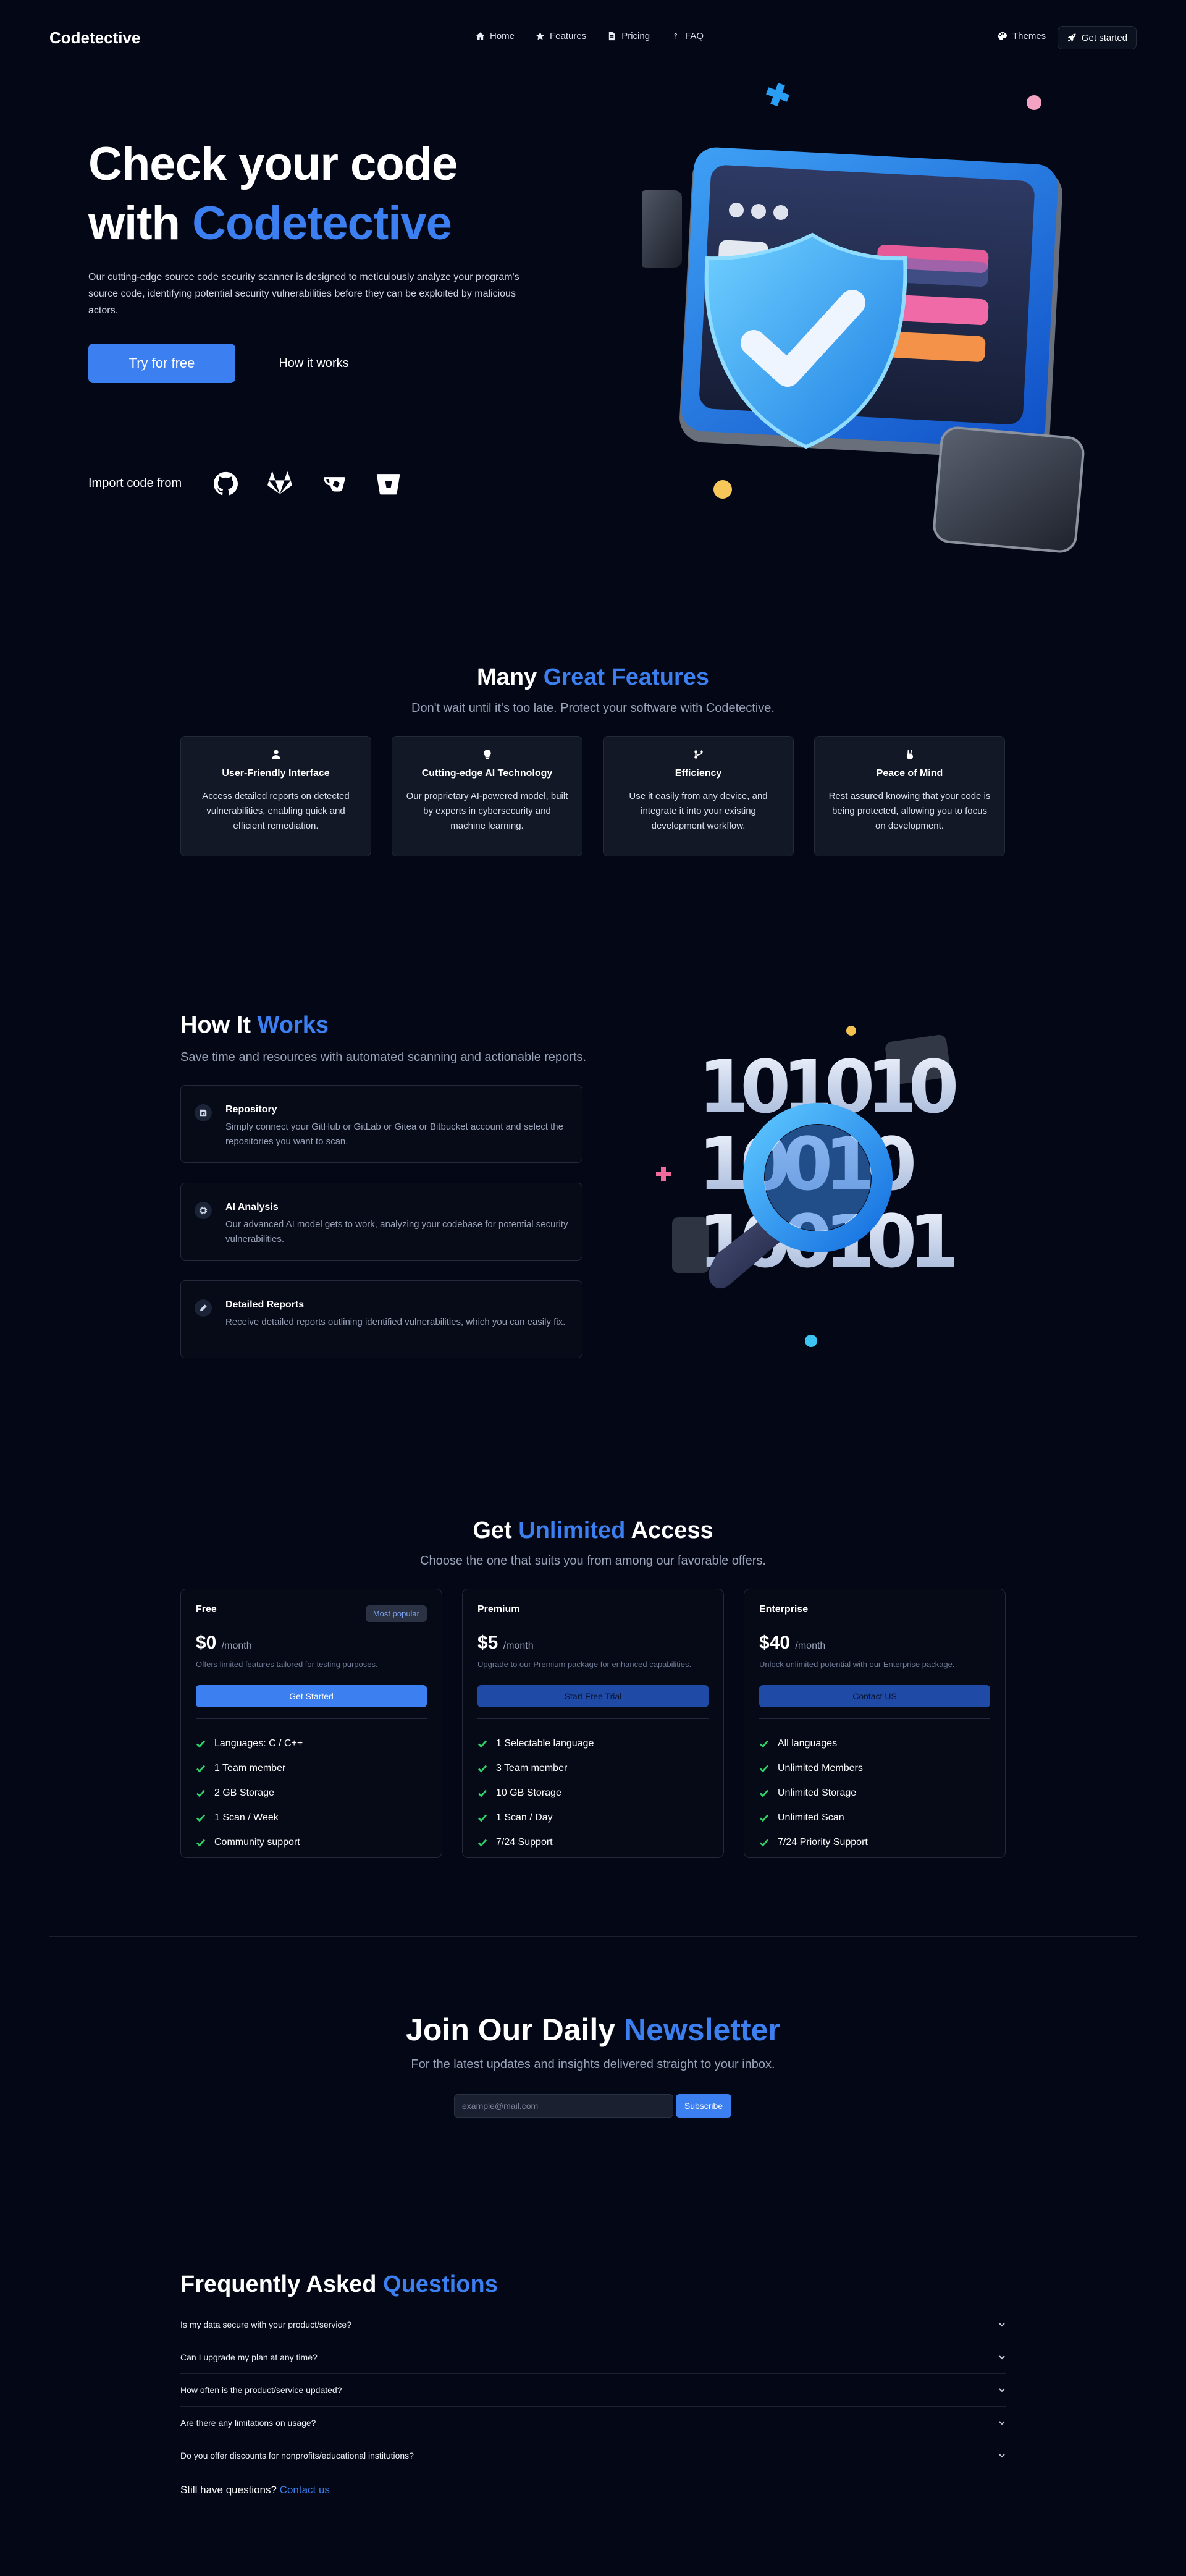  What do you see at coordinates (203, 1210) in the screenshot?
I see `ai-chip-icon` at bounding box center [203, 1210].